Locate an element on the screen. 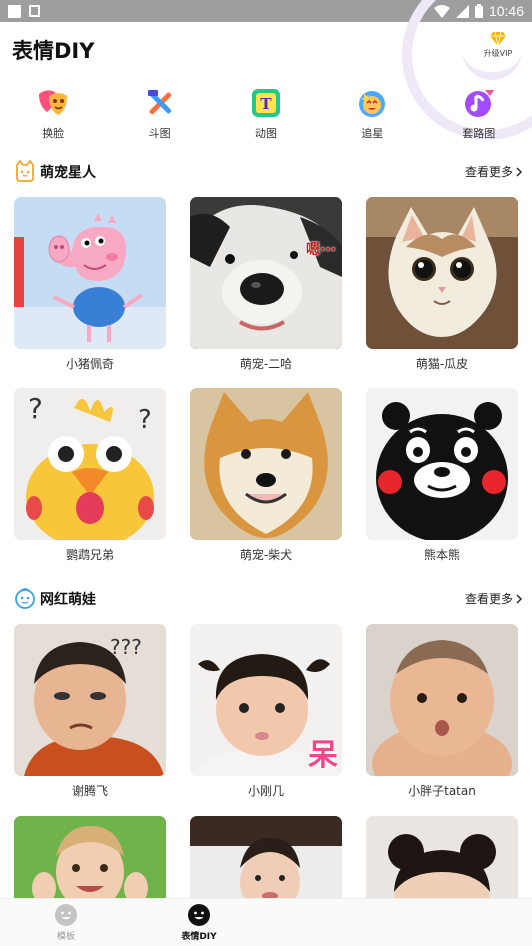  shiba-image is located at coordinates (266, 464).